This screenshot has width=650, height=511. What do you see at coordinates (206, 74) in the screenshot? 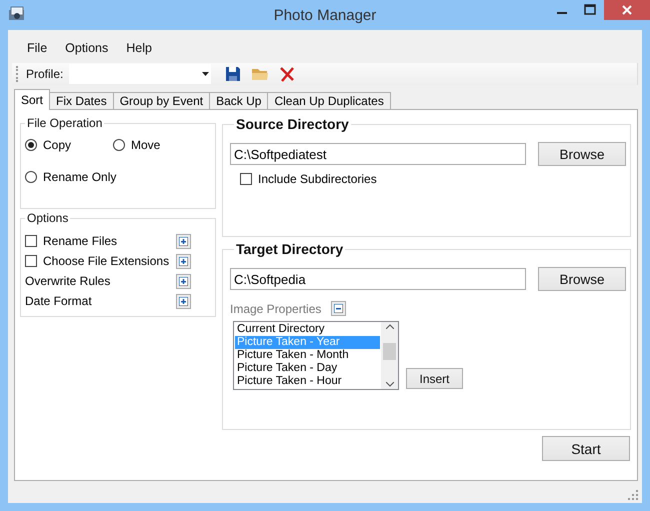
I see `caret-icon` at bounding box center [206, 74].